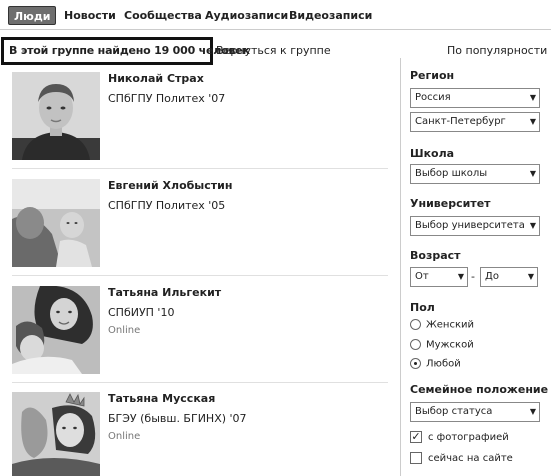  I want to click on gender-option-male: Мужской, so click(442, 346).